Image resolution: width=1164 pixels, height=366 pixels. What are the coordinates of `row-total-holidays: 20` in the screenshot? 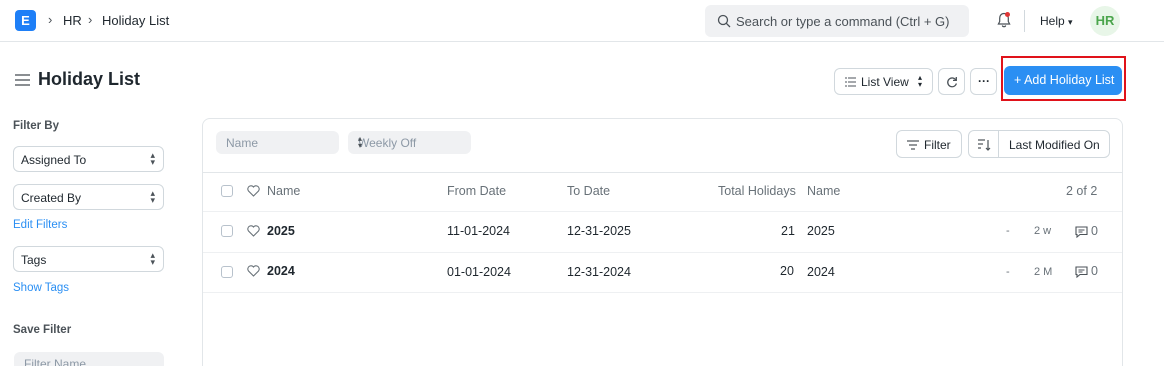 It's located at (787, 271).